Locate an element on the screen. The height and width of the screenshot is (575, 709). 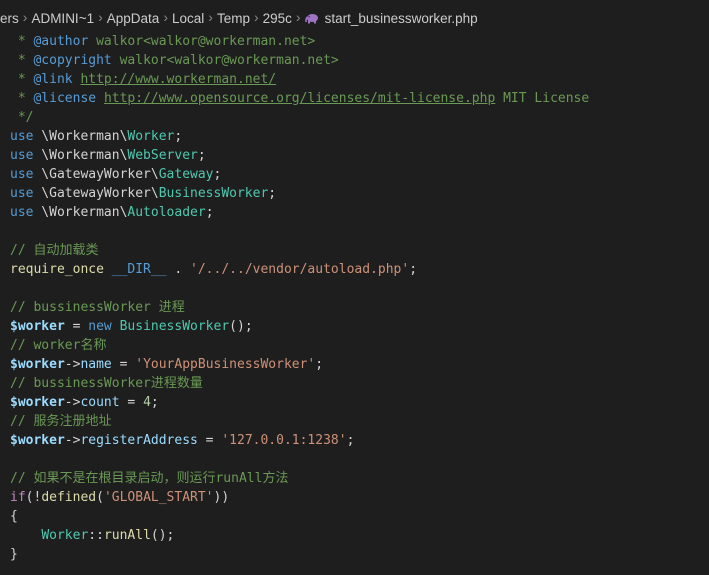
code-line-27: Worker::runAll(); is located at coordinates (354, 535).